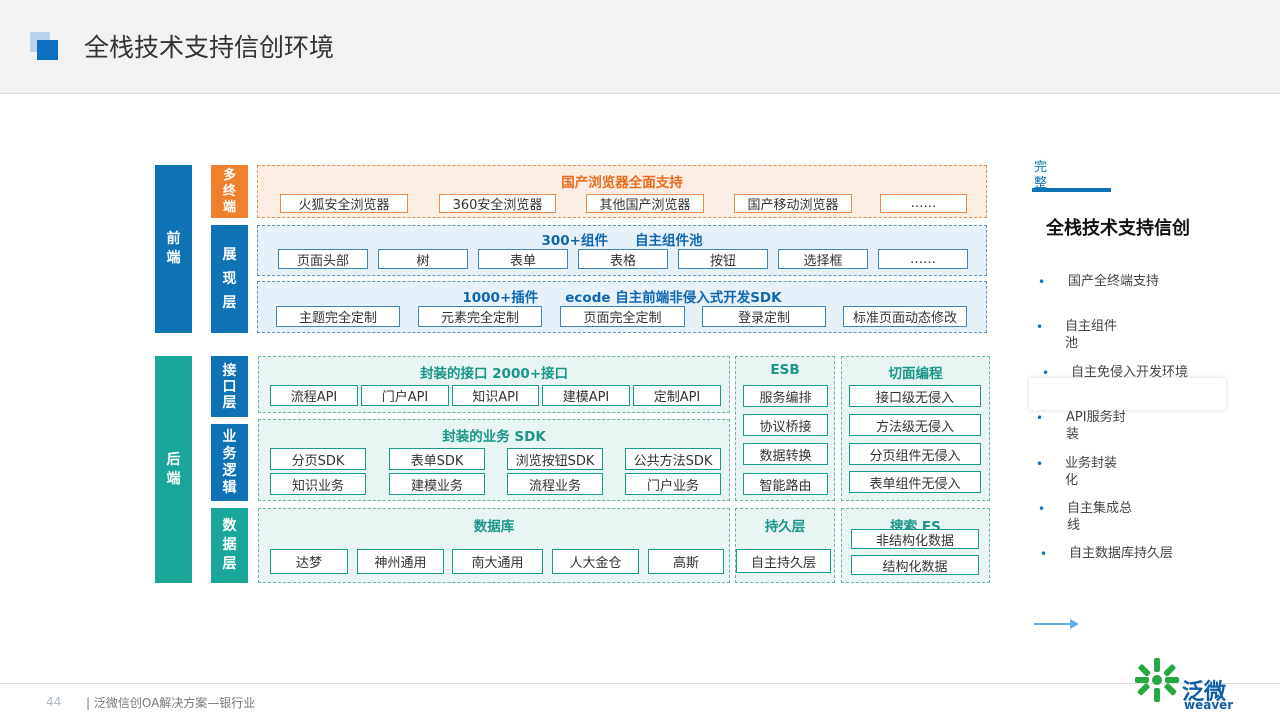 This screenshot has height=720, width=1280. I want to click on persistence-title: 持久层, so click(785, 527).